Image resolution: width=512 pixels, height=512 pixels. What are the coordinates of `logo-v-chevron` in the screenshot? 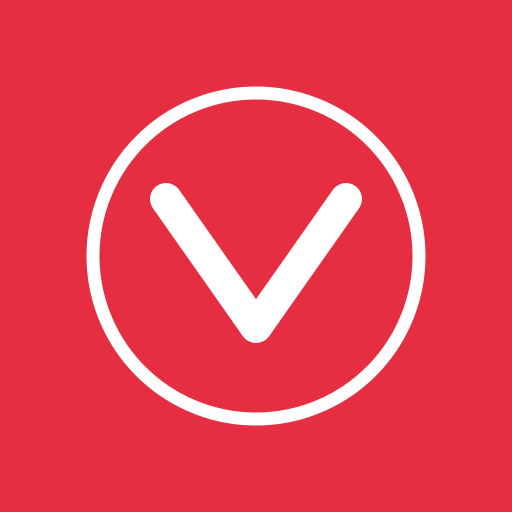 It's located at (256, 263).